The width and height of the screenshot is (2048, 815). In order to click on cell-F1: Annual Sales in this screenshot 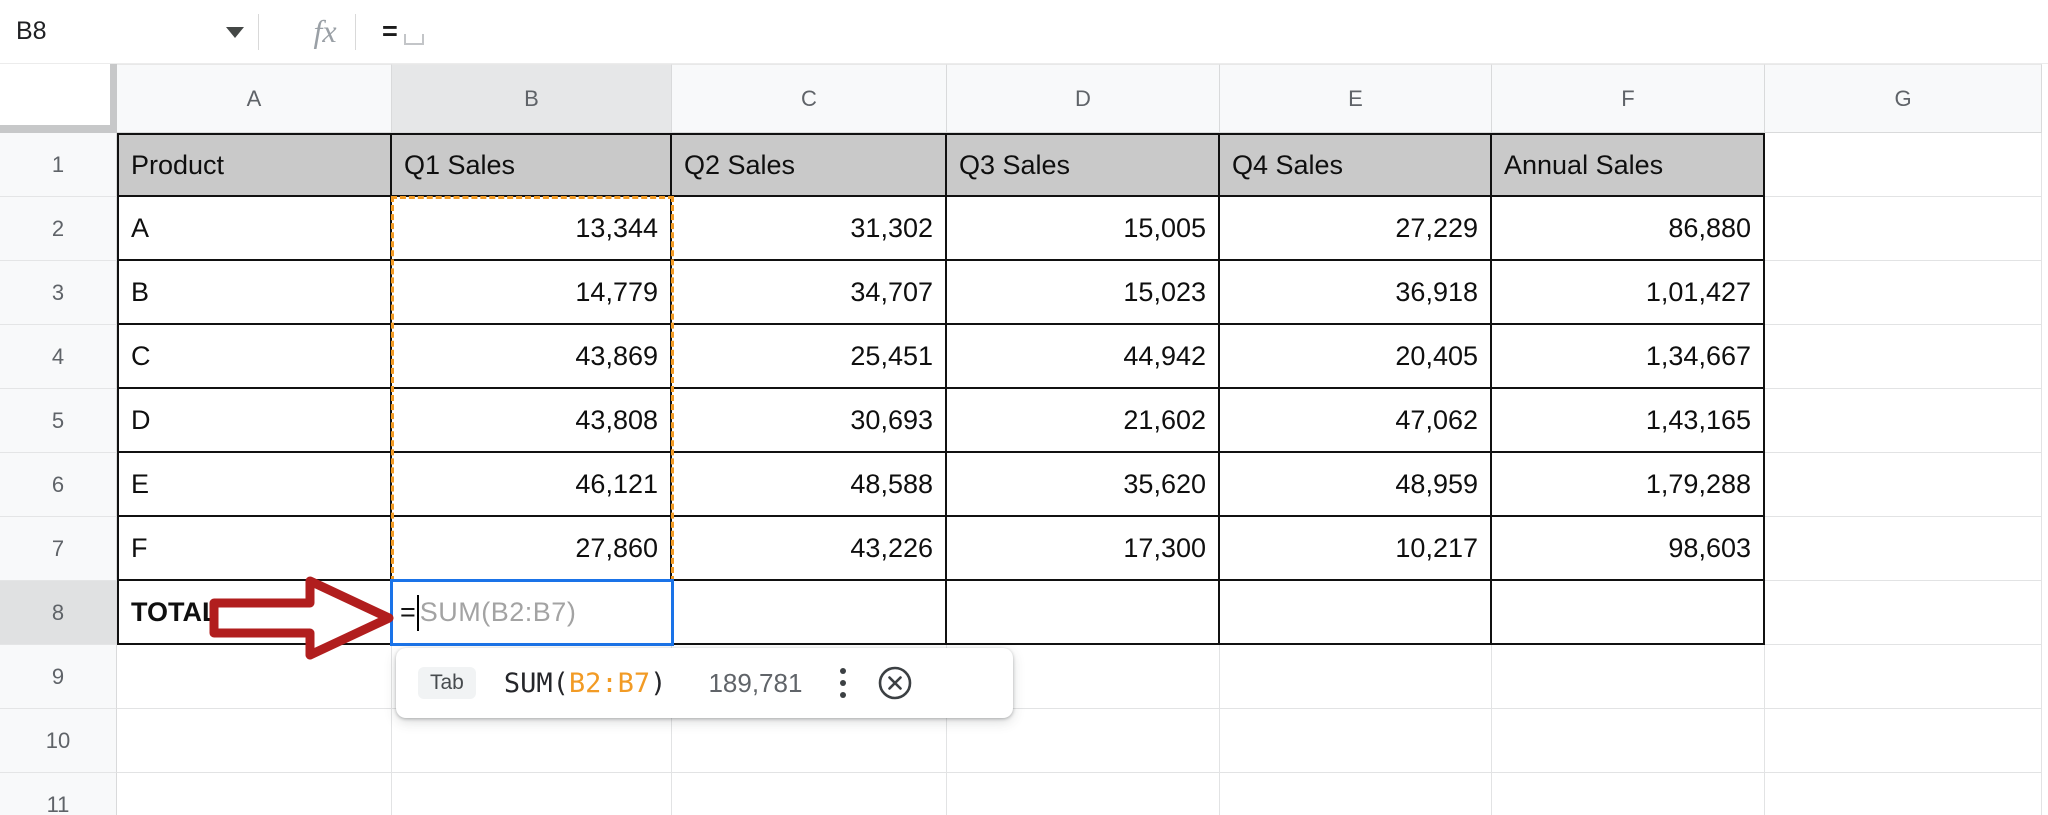, I will do `click(1628, 165)`.